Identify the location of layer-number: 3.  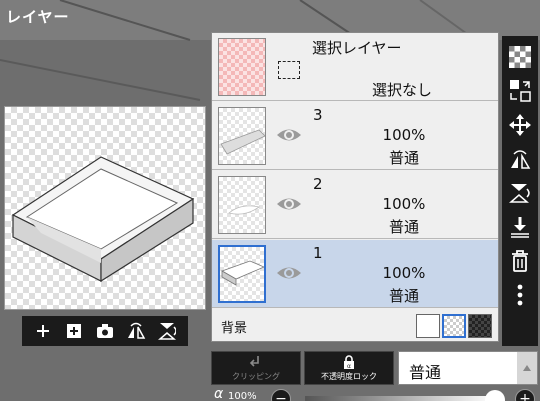
(318, 115).